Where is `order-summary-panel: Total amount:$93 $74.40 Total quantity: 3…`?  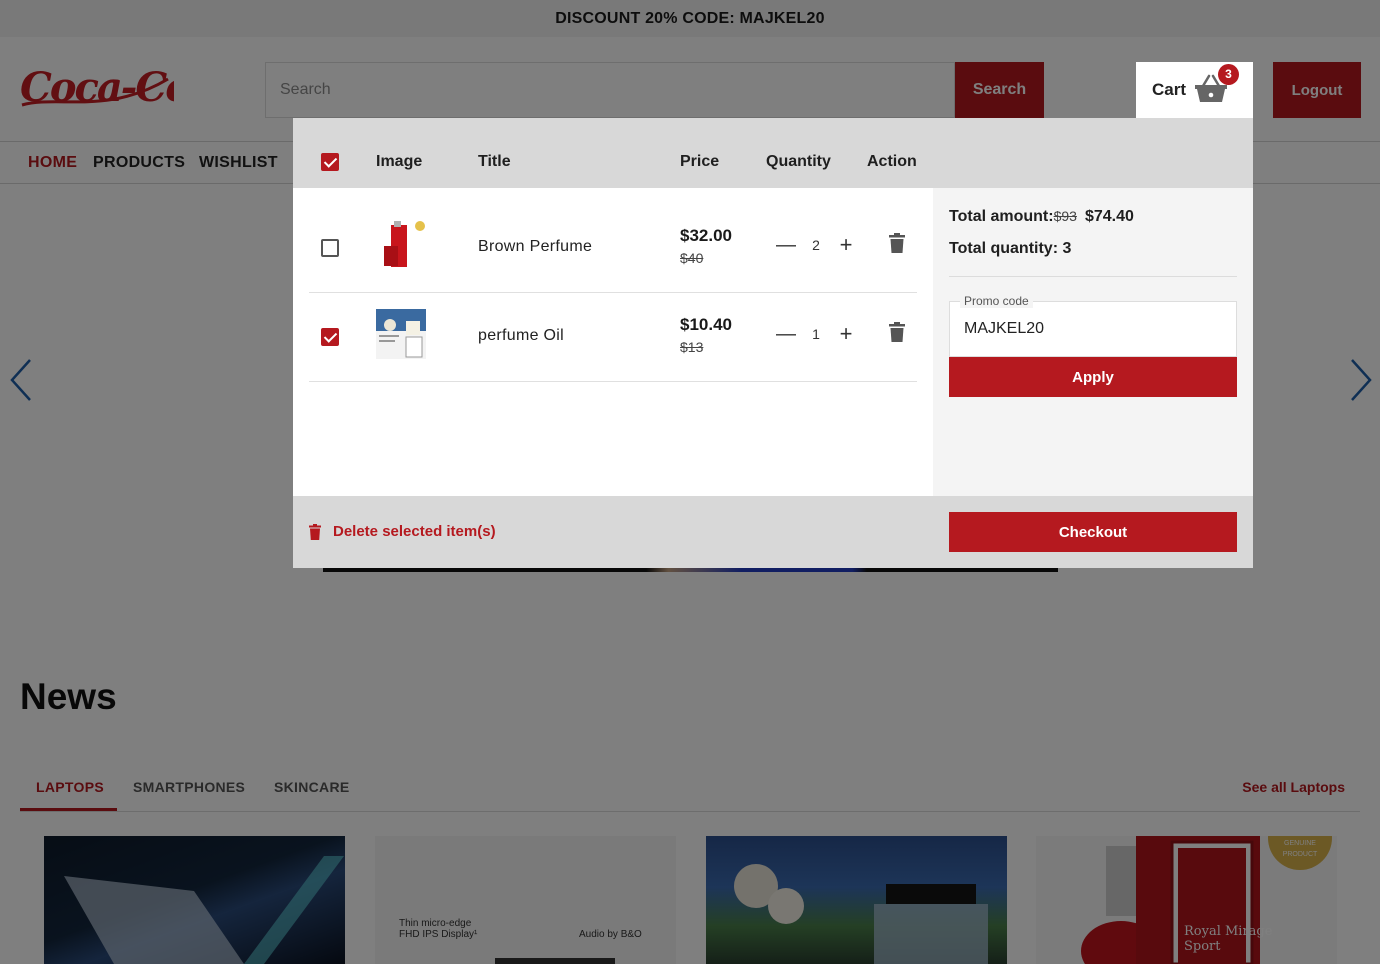 order-summary-panel: Total amount:$93 $74.40 Total quantity: 3… is located at coordinates (1093, 342).